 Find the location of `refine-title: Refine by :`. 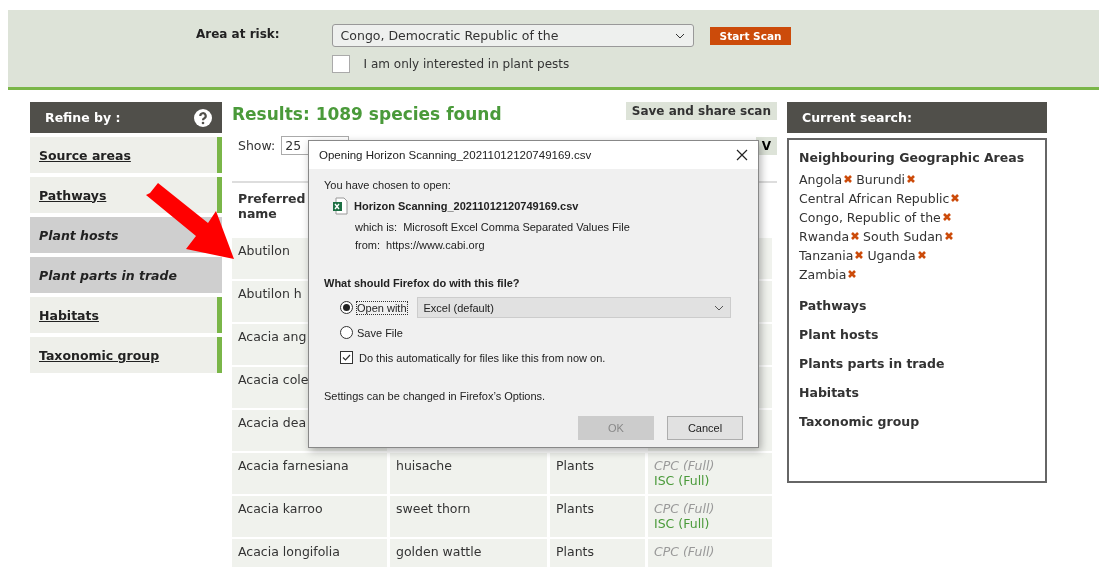

refine-title: Refine by : is located at coordinates (83, 117).